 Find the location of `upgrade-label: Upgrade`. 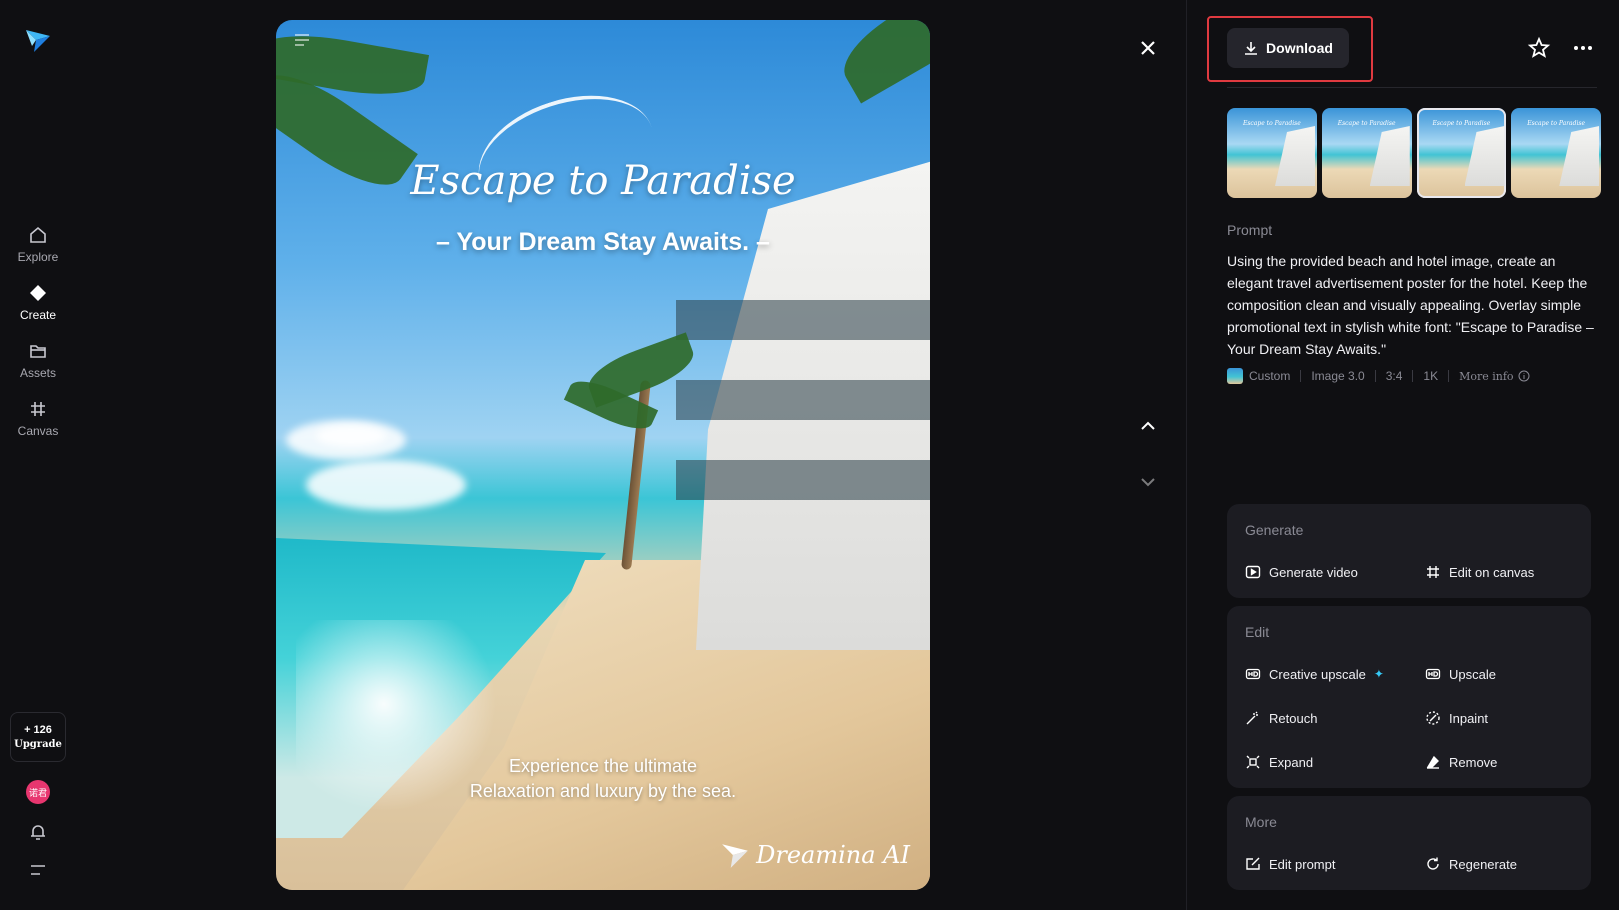

upgrade-label: Upgrade is located at coordinates (38, 744).